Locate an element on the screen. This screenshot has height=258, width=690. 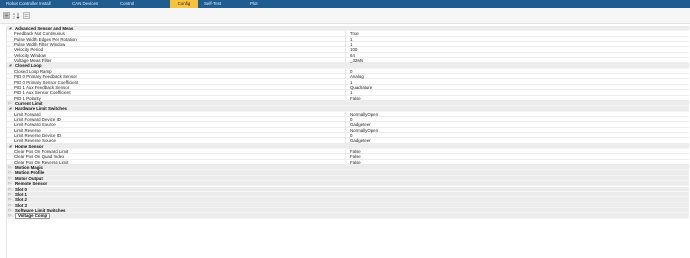
categorized-view-button is located at coordinates (6, 15).